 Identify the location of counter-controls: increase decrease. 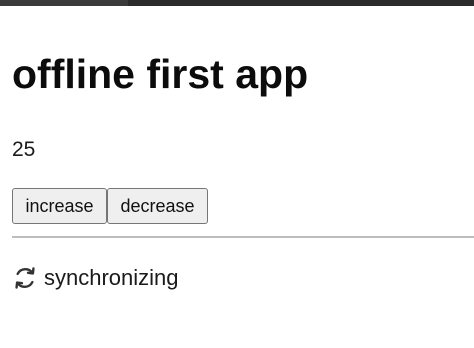
(110, 206).